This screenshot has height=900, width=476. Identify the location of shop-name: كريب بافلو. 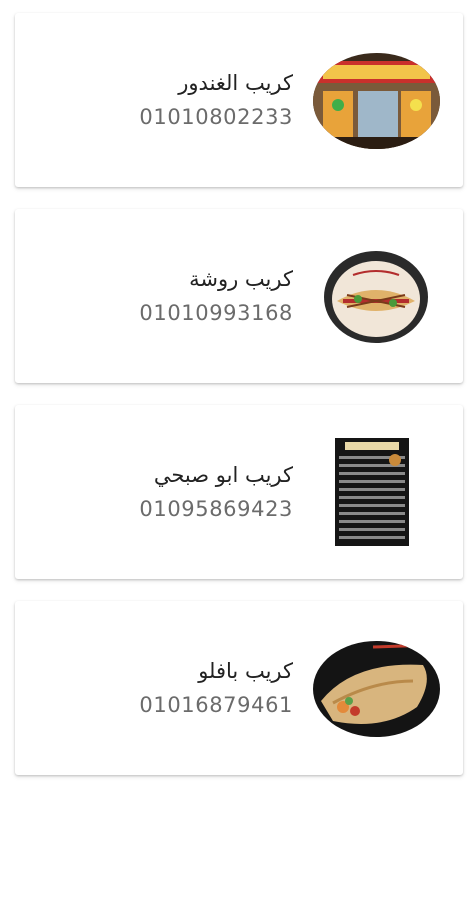
(245, 671).